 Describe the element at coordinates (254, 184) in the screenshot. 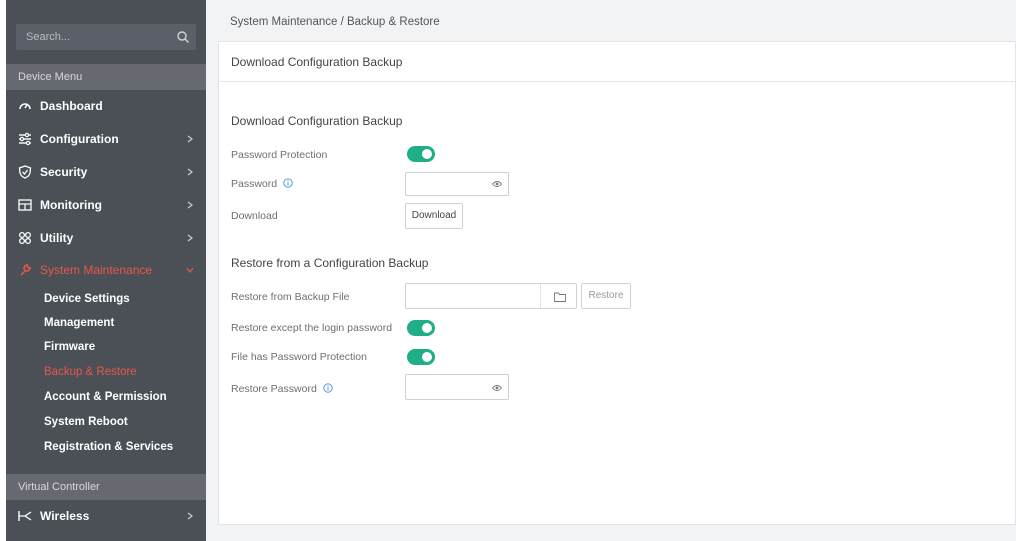

I see `password-label: Password` at that location.